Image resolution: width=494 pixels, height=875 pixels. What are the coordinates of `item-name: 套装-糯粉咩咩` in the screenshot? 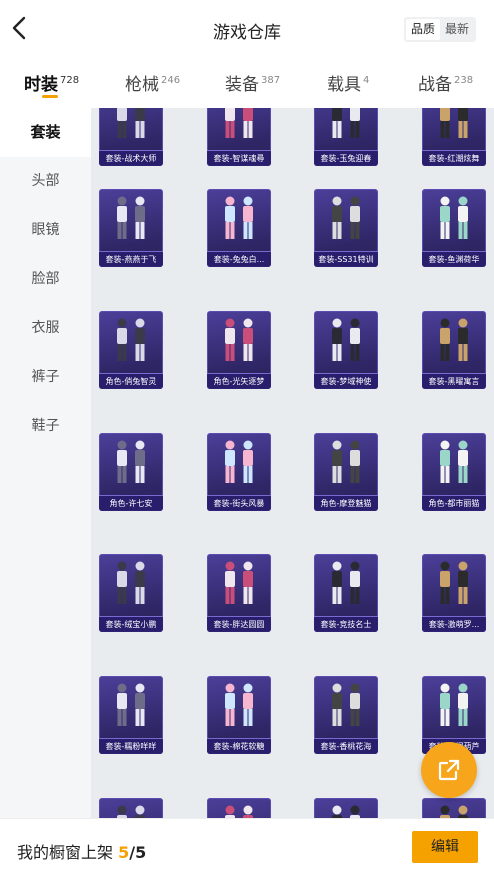 It's located at (131, 746).